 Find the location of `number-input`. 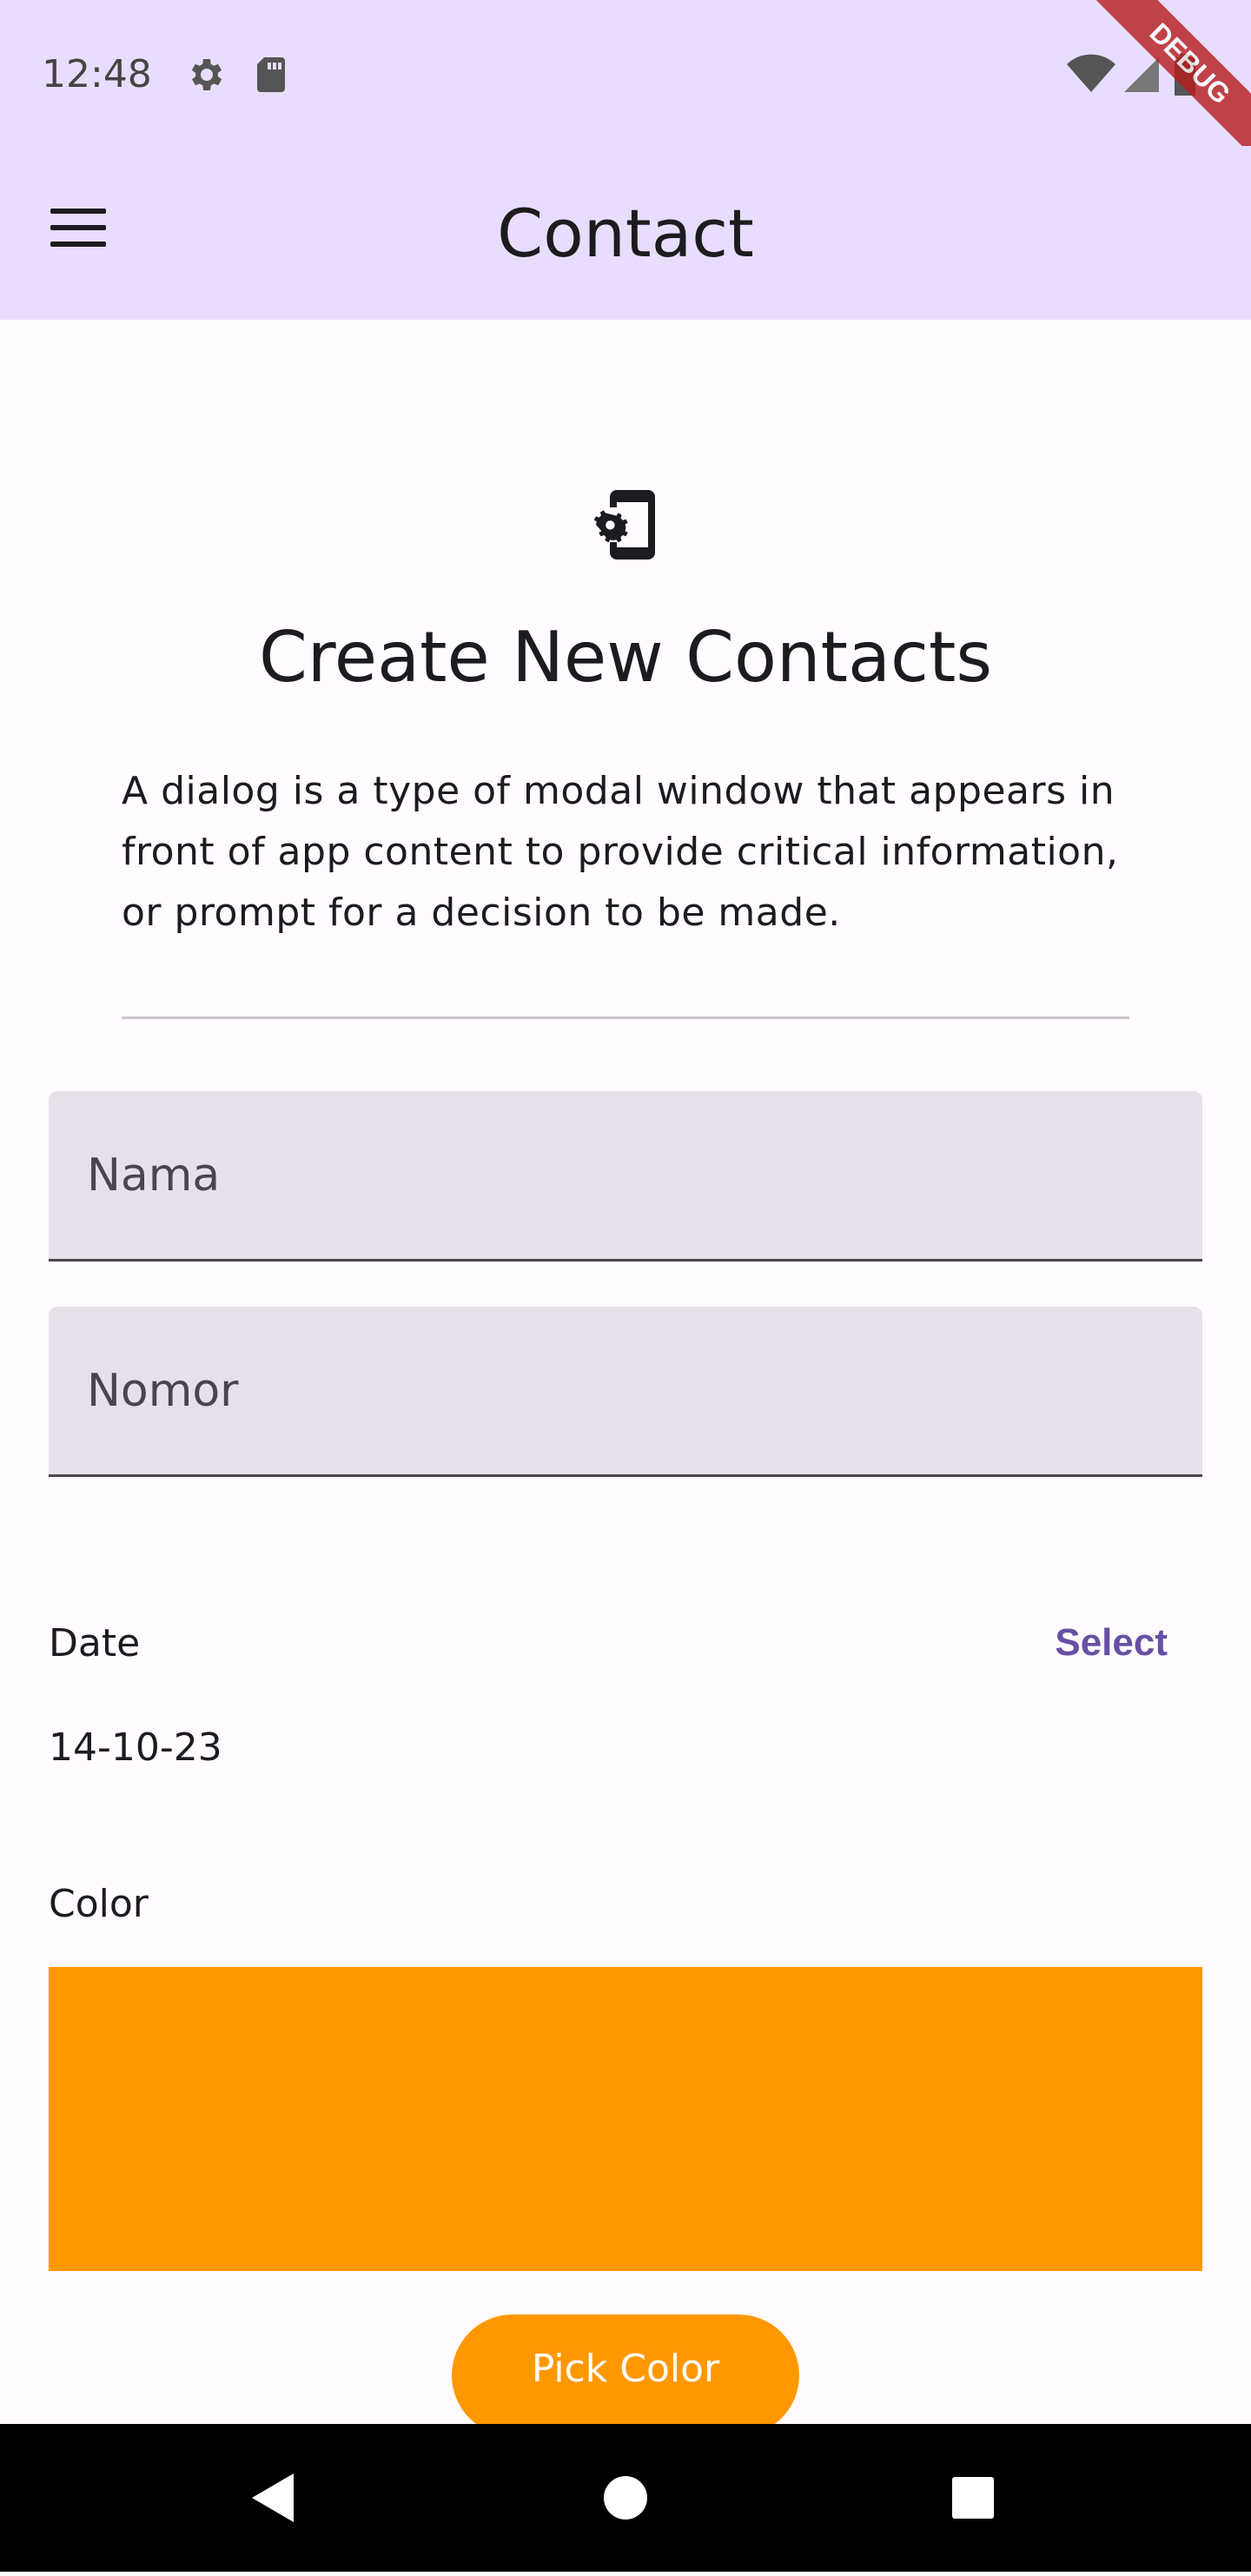

number-input is located at coordinates (625, 1390).